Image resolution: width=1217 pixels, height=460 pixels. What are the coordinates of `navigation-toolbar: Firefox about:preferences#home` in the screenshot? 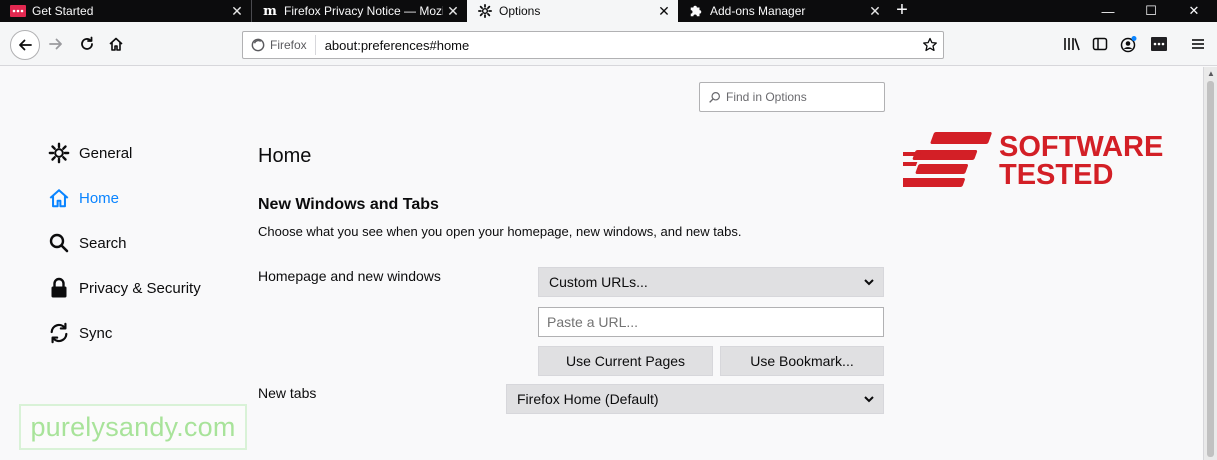 It's located at (608, 44).